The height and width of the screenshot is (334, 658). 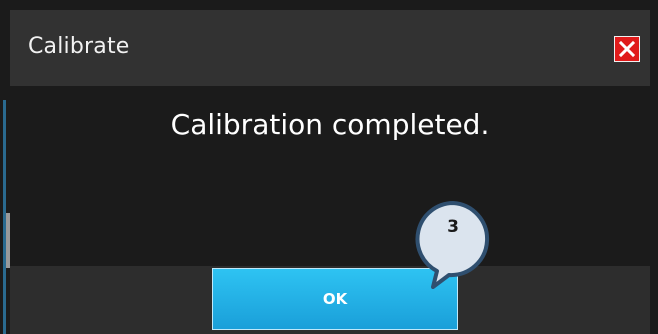 I want to click on step-number: 3, so click(x=453, y=227).